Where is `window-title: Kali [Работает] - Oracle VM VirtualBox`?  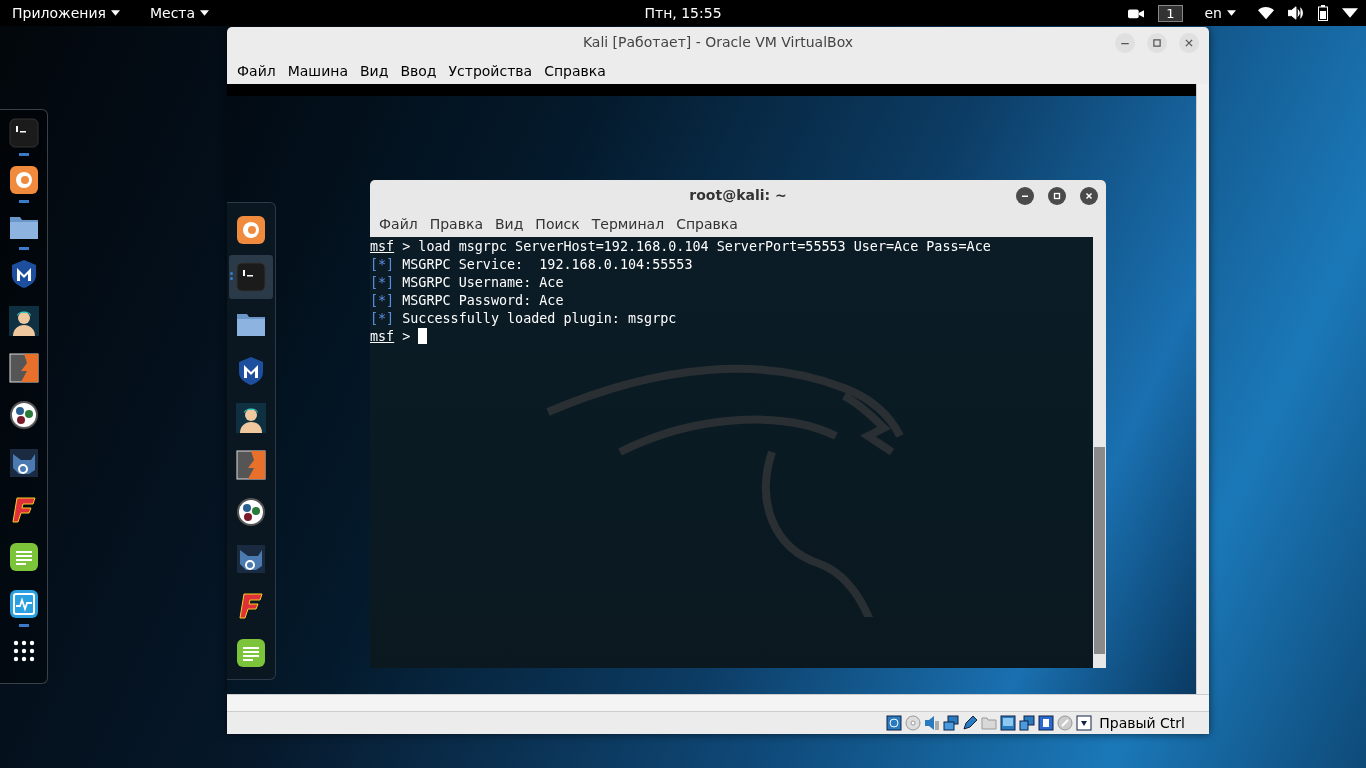 window-title: Kali [Работает] - Oracle VM VirtualBox is located at coordinates (718, 42).